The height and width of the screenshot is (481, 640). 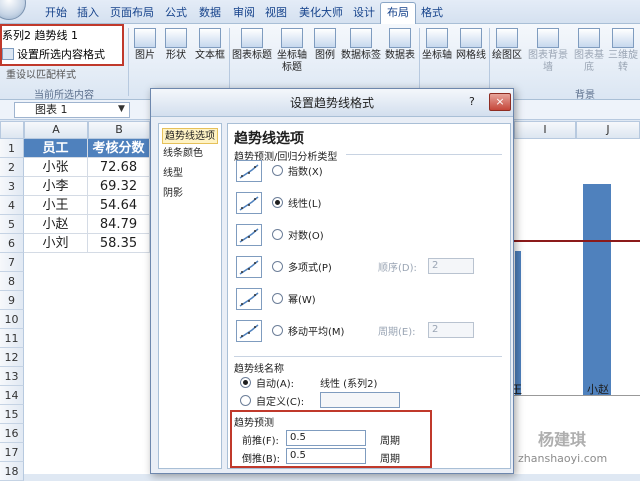 I want to click on picture-button: 图片, so click(x=145, y=54).